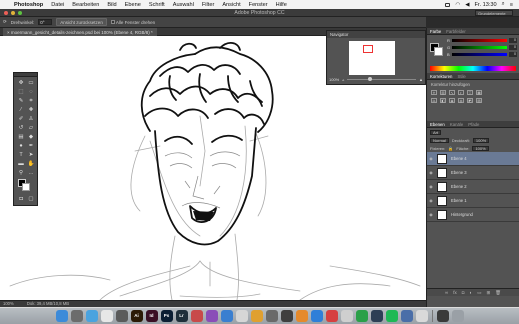 This screenshot has height=324, width=519. I want to click on dodge-tool-icon: ●, so click(21, 146).